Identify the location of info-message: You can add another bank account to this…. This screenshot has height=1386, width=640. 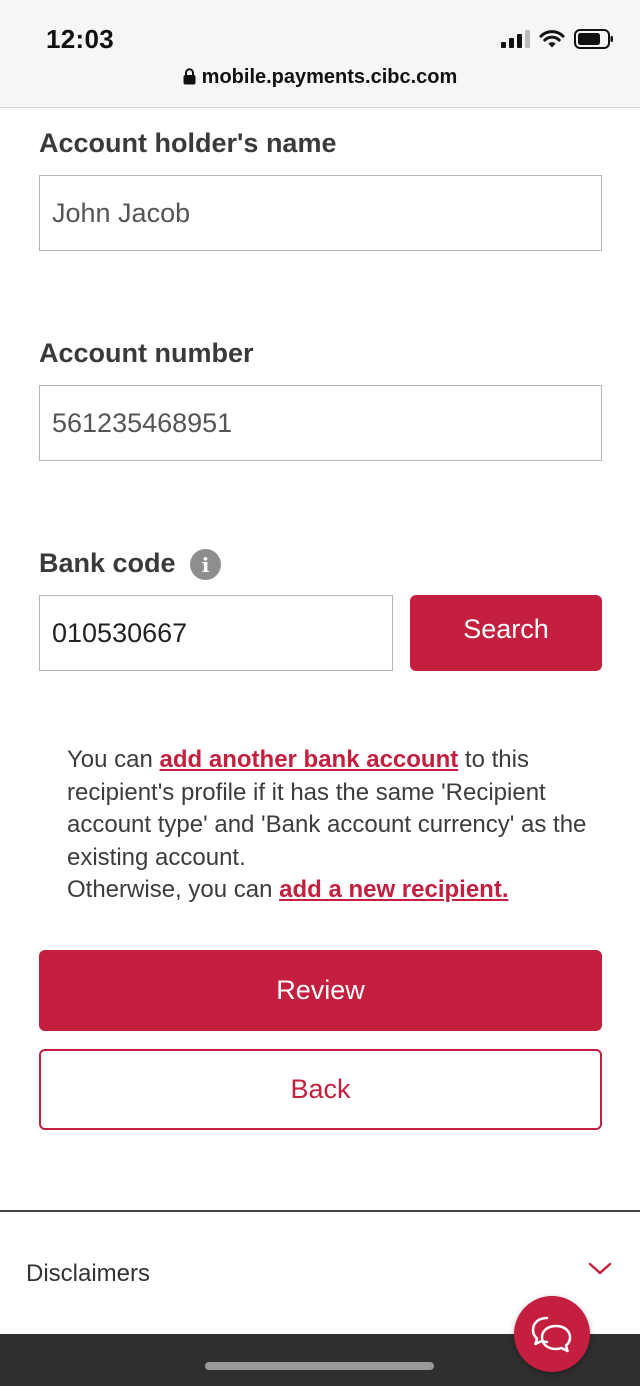
(332, 825).